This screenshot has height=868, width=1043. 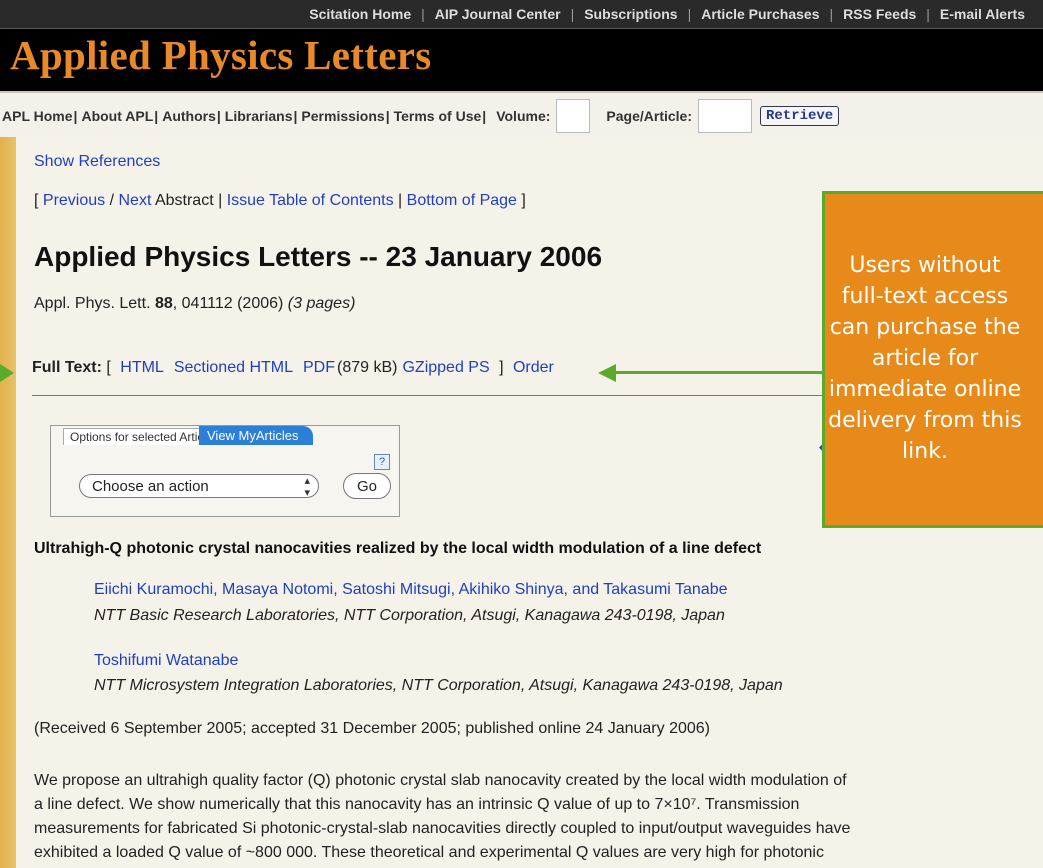 What do you see at coordinates (462, 200) in the screenshot?
I see `bottom-of-page-link: Bottom of Page` at bounding box center [462, 200].